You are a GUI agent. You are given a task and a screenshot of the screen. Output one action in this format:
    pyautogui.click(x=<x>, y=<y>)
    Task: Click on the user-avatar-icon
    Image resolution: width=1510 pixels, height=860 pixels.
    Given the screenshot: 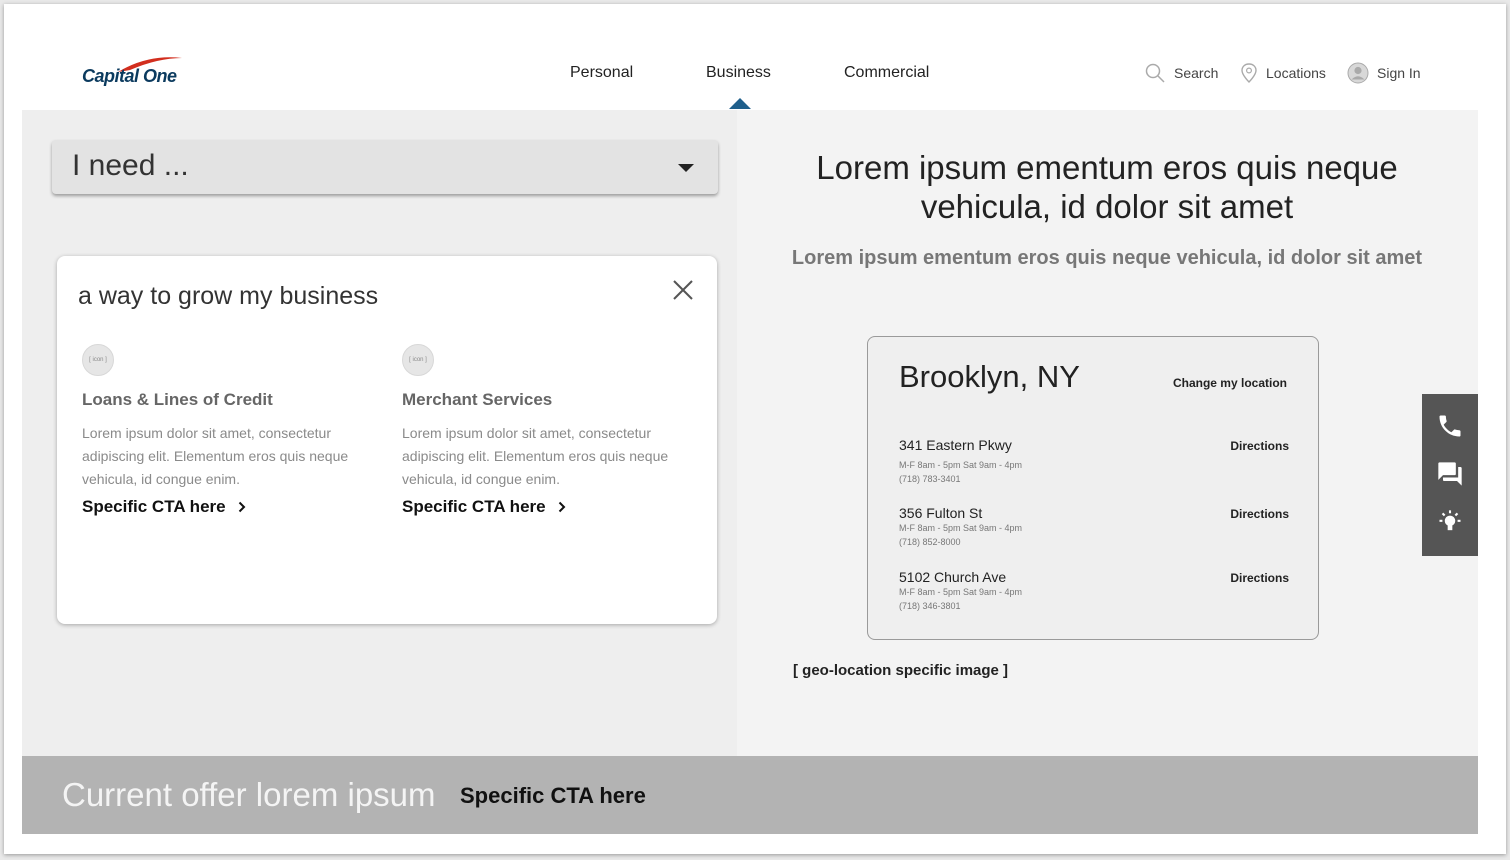 What is the action you would take?
    pyautogui.click(x=1358, y=73)
    